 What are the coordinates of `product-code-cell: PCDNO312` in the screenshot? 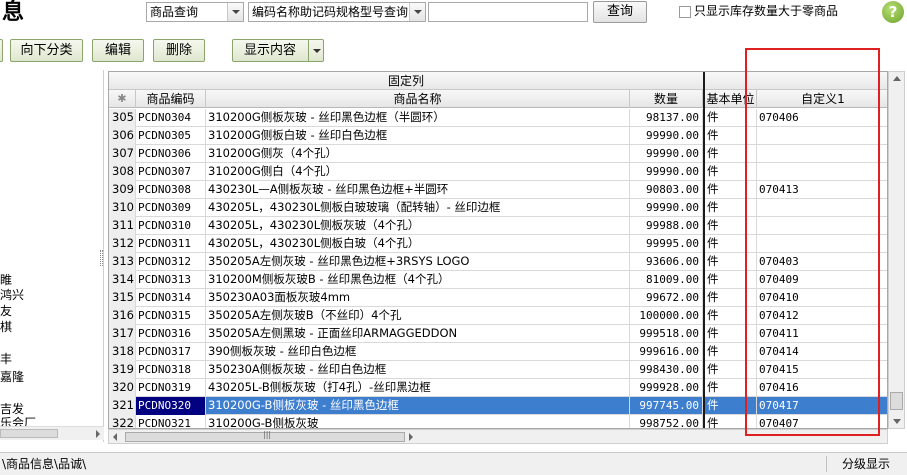 It's located at (171, 262).